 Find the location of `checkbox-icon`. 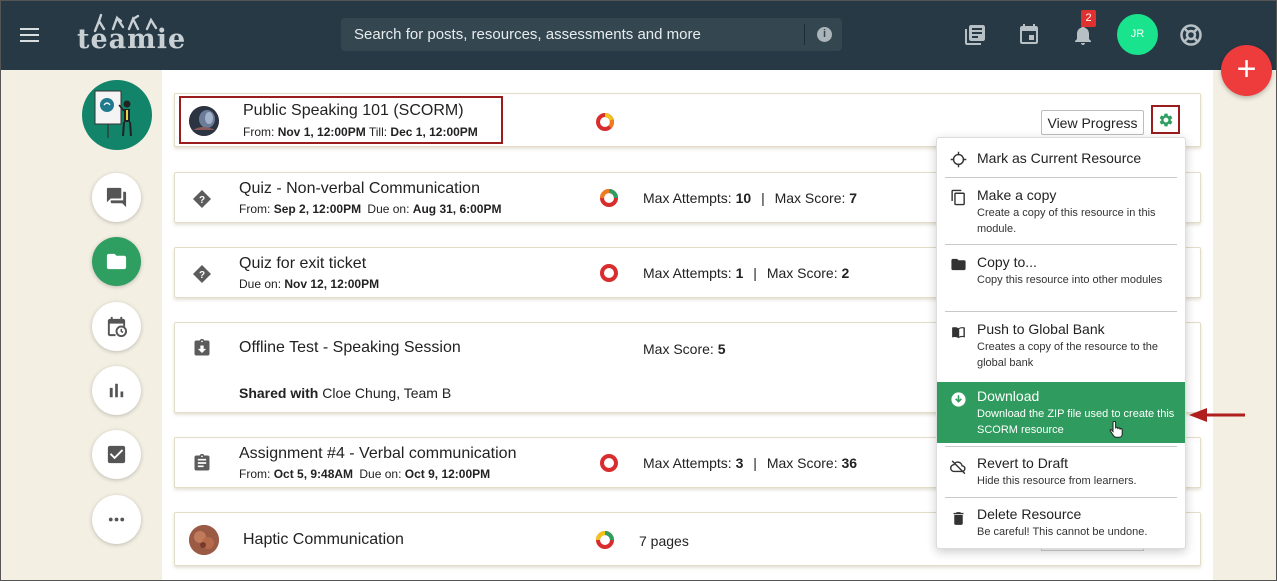

checkbox-icon is located at coordinates (116, 454).